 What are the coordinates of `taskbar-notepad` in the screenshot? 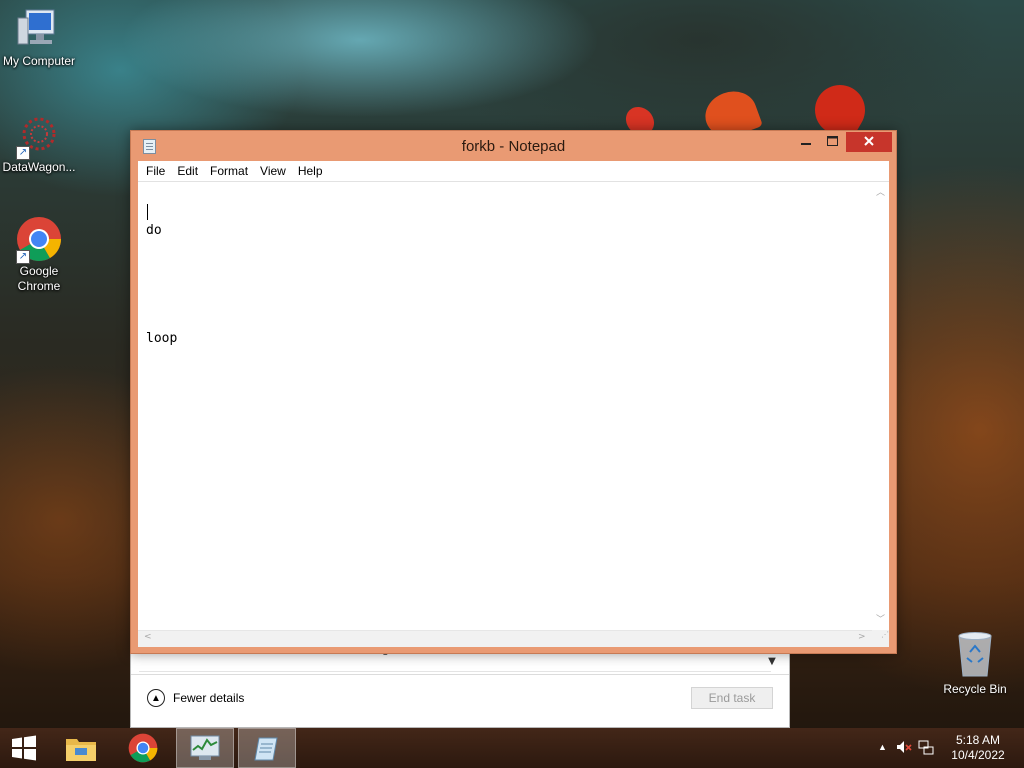 It's located at (267, 748).